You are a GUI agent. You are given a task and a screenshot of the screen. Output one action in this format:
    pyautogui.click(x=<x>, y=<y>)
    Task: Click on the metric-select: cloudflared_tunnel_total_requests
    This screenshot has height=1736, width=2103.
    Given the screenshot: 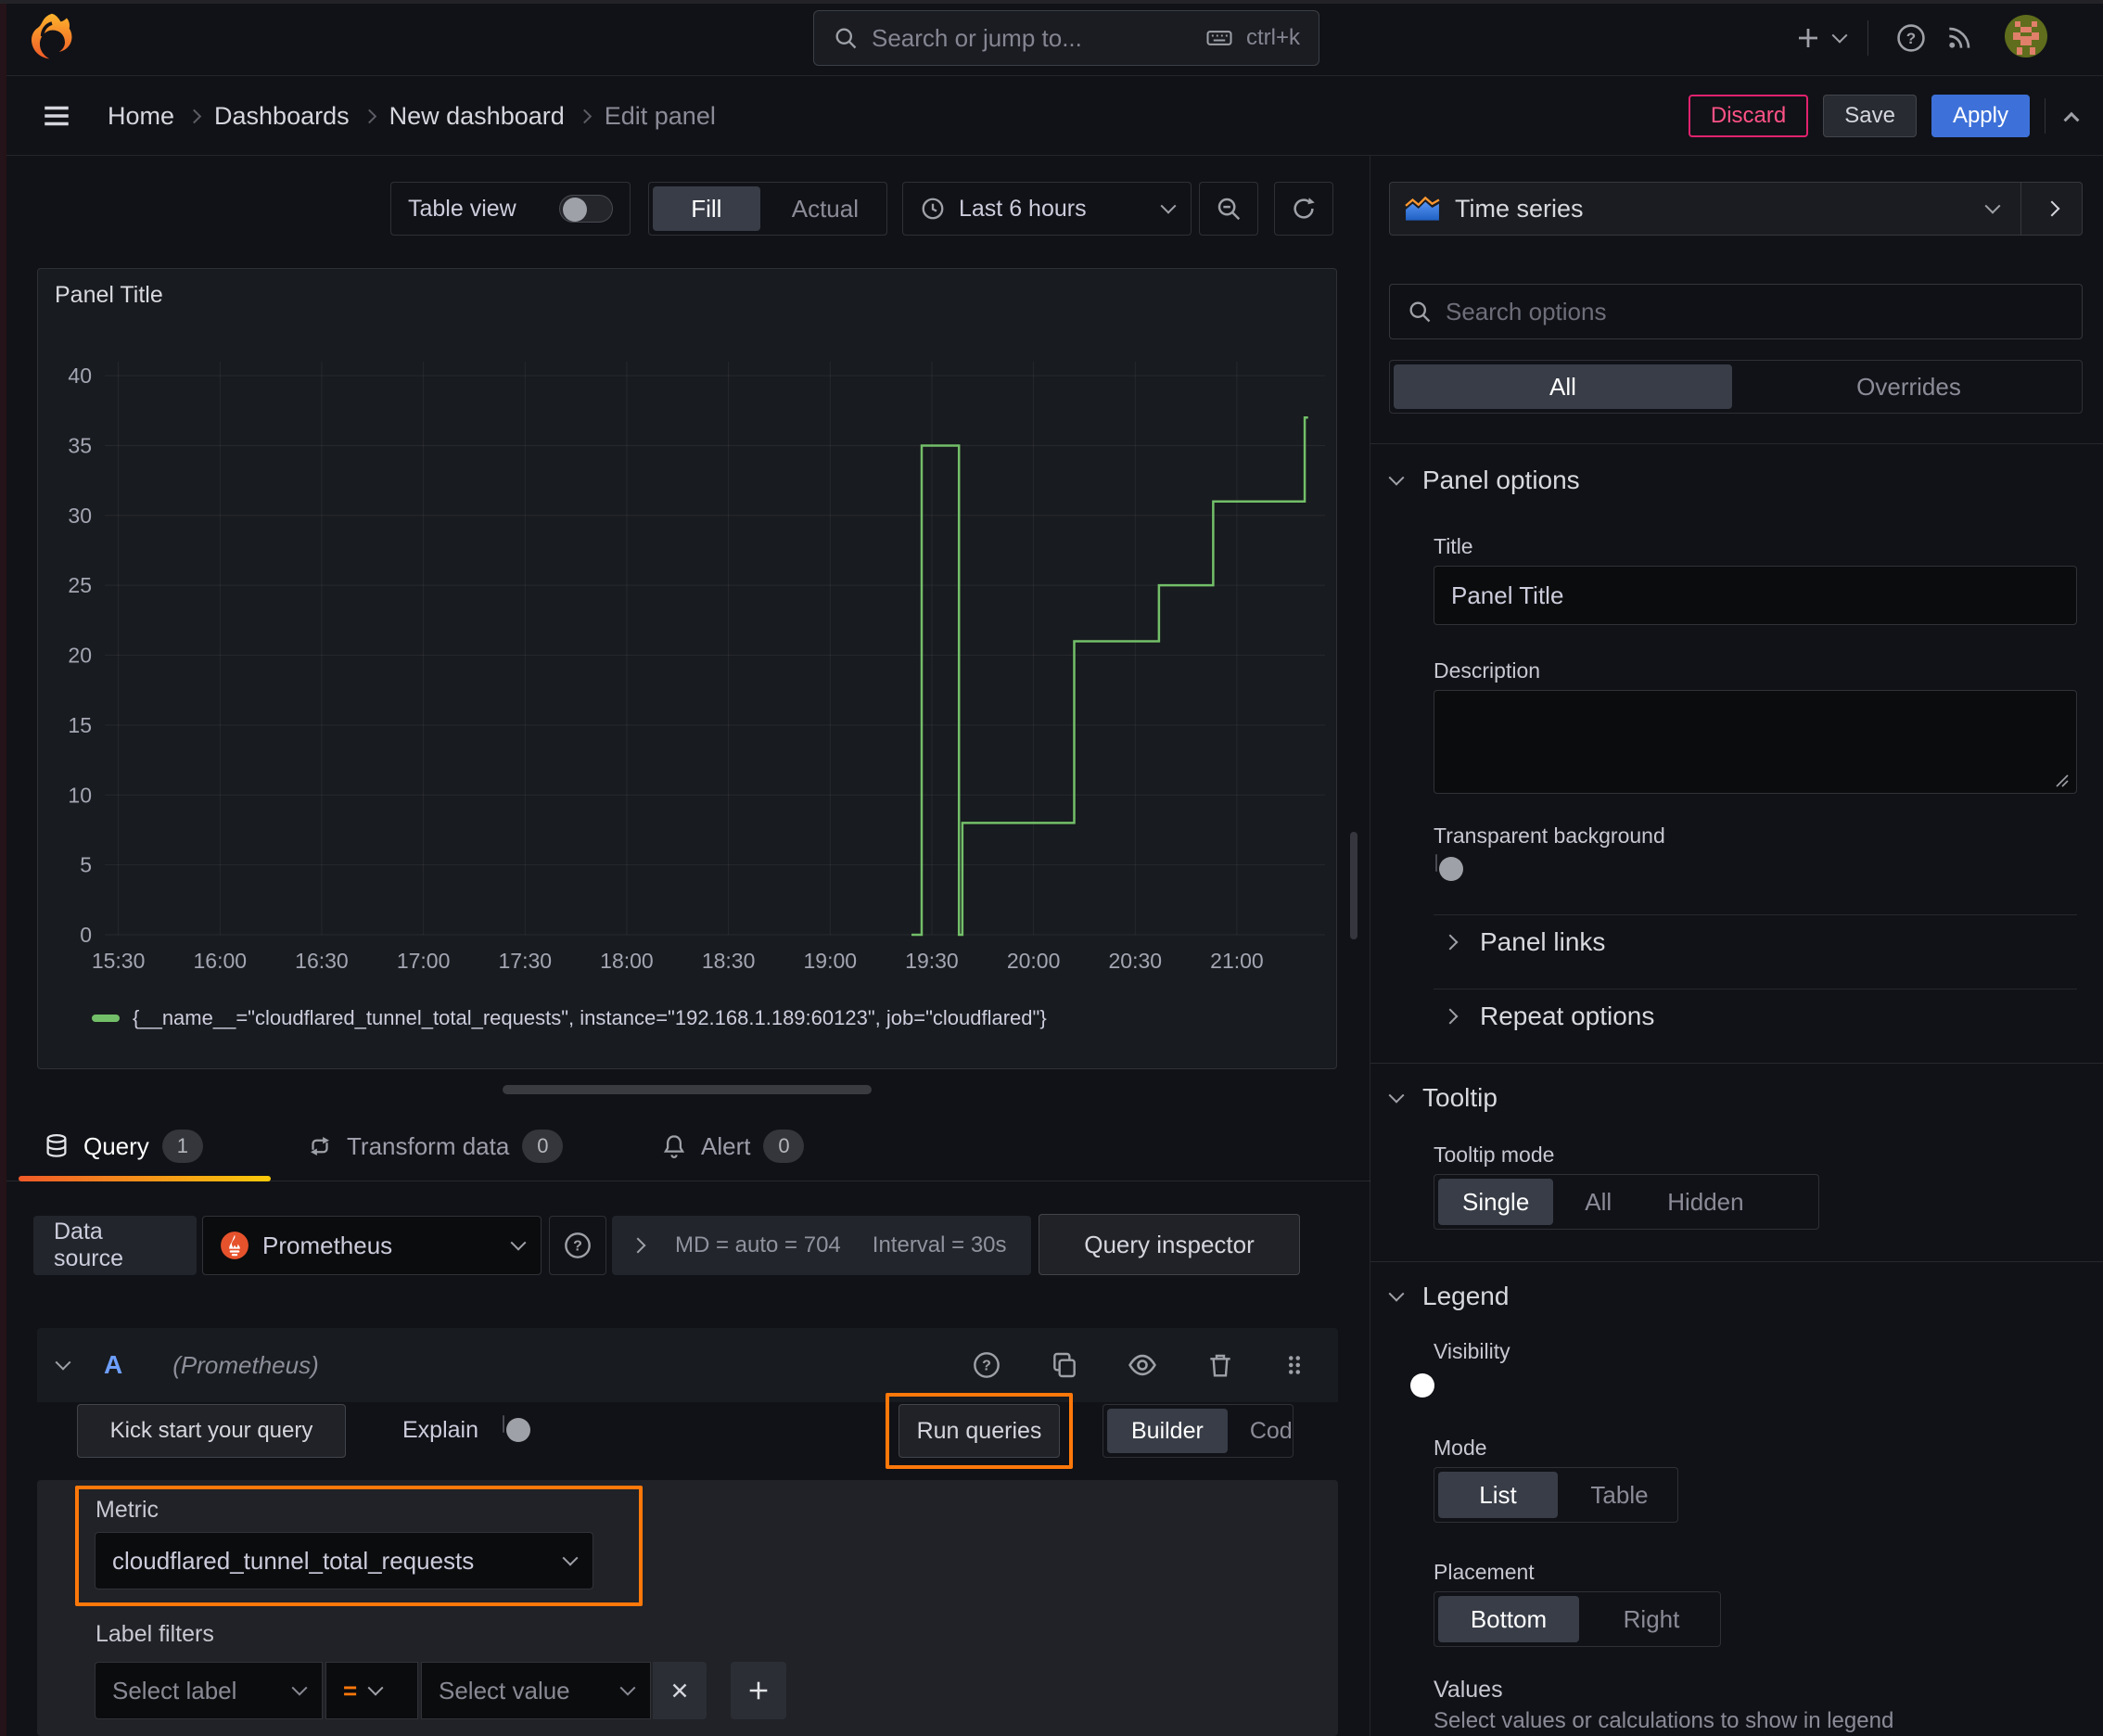 What is the action you would take?
    pyautogui.click(x=344, y=1561)
    